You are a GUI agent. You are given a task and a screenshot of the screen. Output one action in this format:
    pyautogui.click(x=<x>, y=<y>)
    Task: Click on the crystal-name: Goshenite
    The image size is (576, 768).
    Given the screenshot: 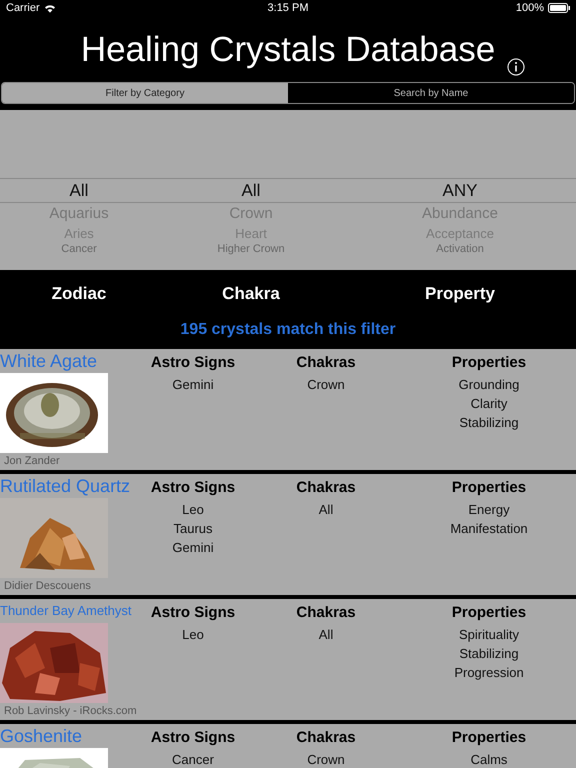 What is the action you would take?
    pyautogui.click(x=41, y=736)
    